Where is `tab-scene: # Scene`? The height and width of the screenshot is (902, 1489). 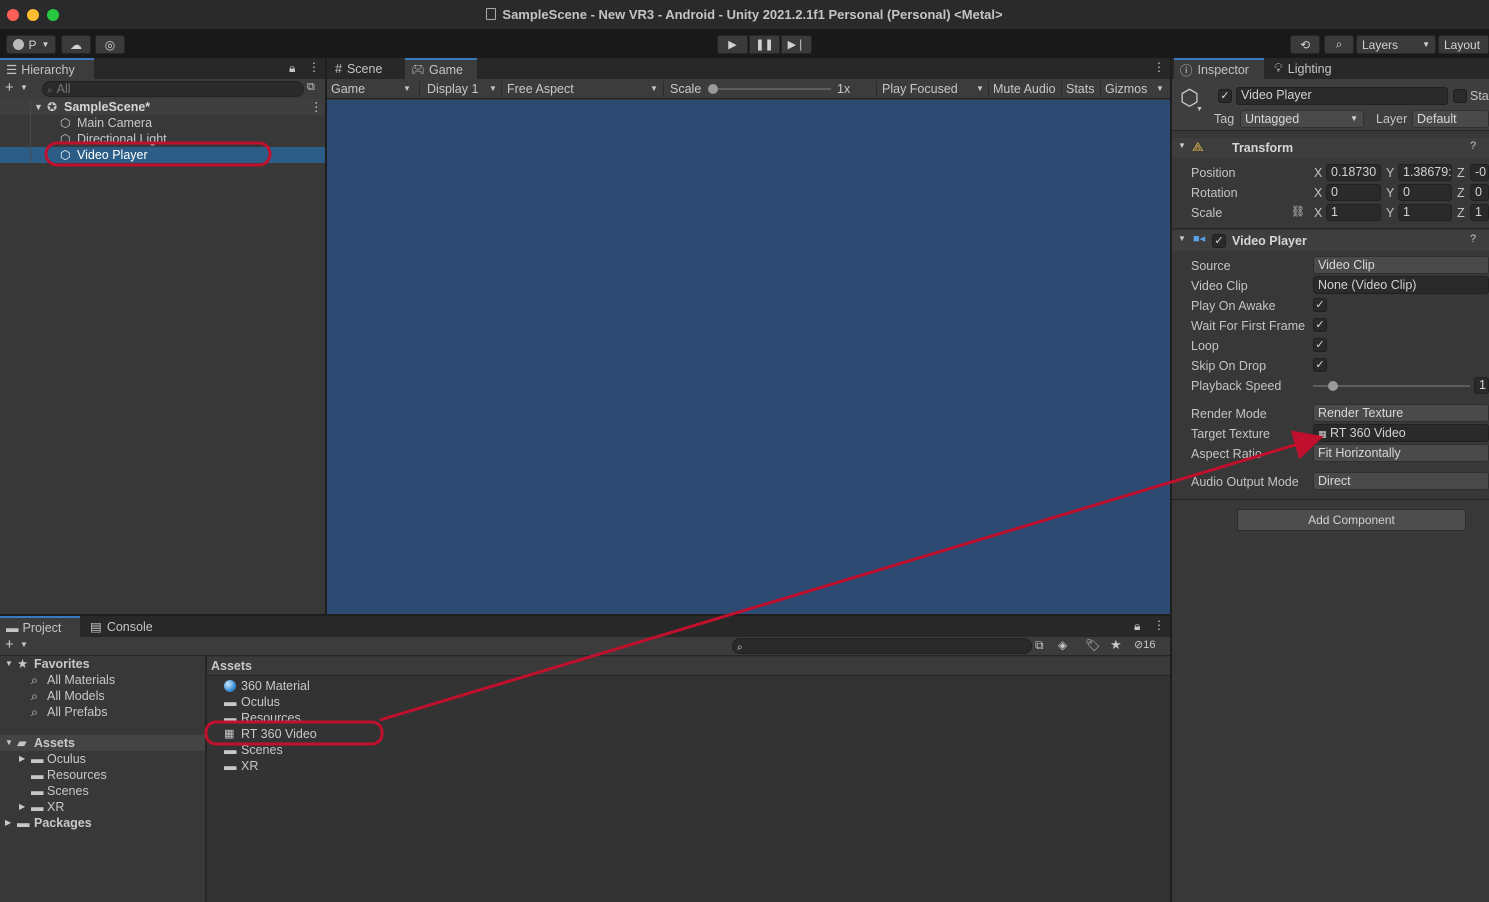 tab-scene: # Scene is located at coordinates (366, 68).